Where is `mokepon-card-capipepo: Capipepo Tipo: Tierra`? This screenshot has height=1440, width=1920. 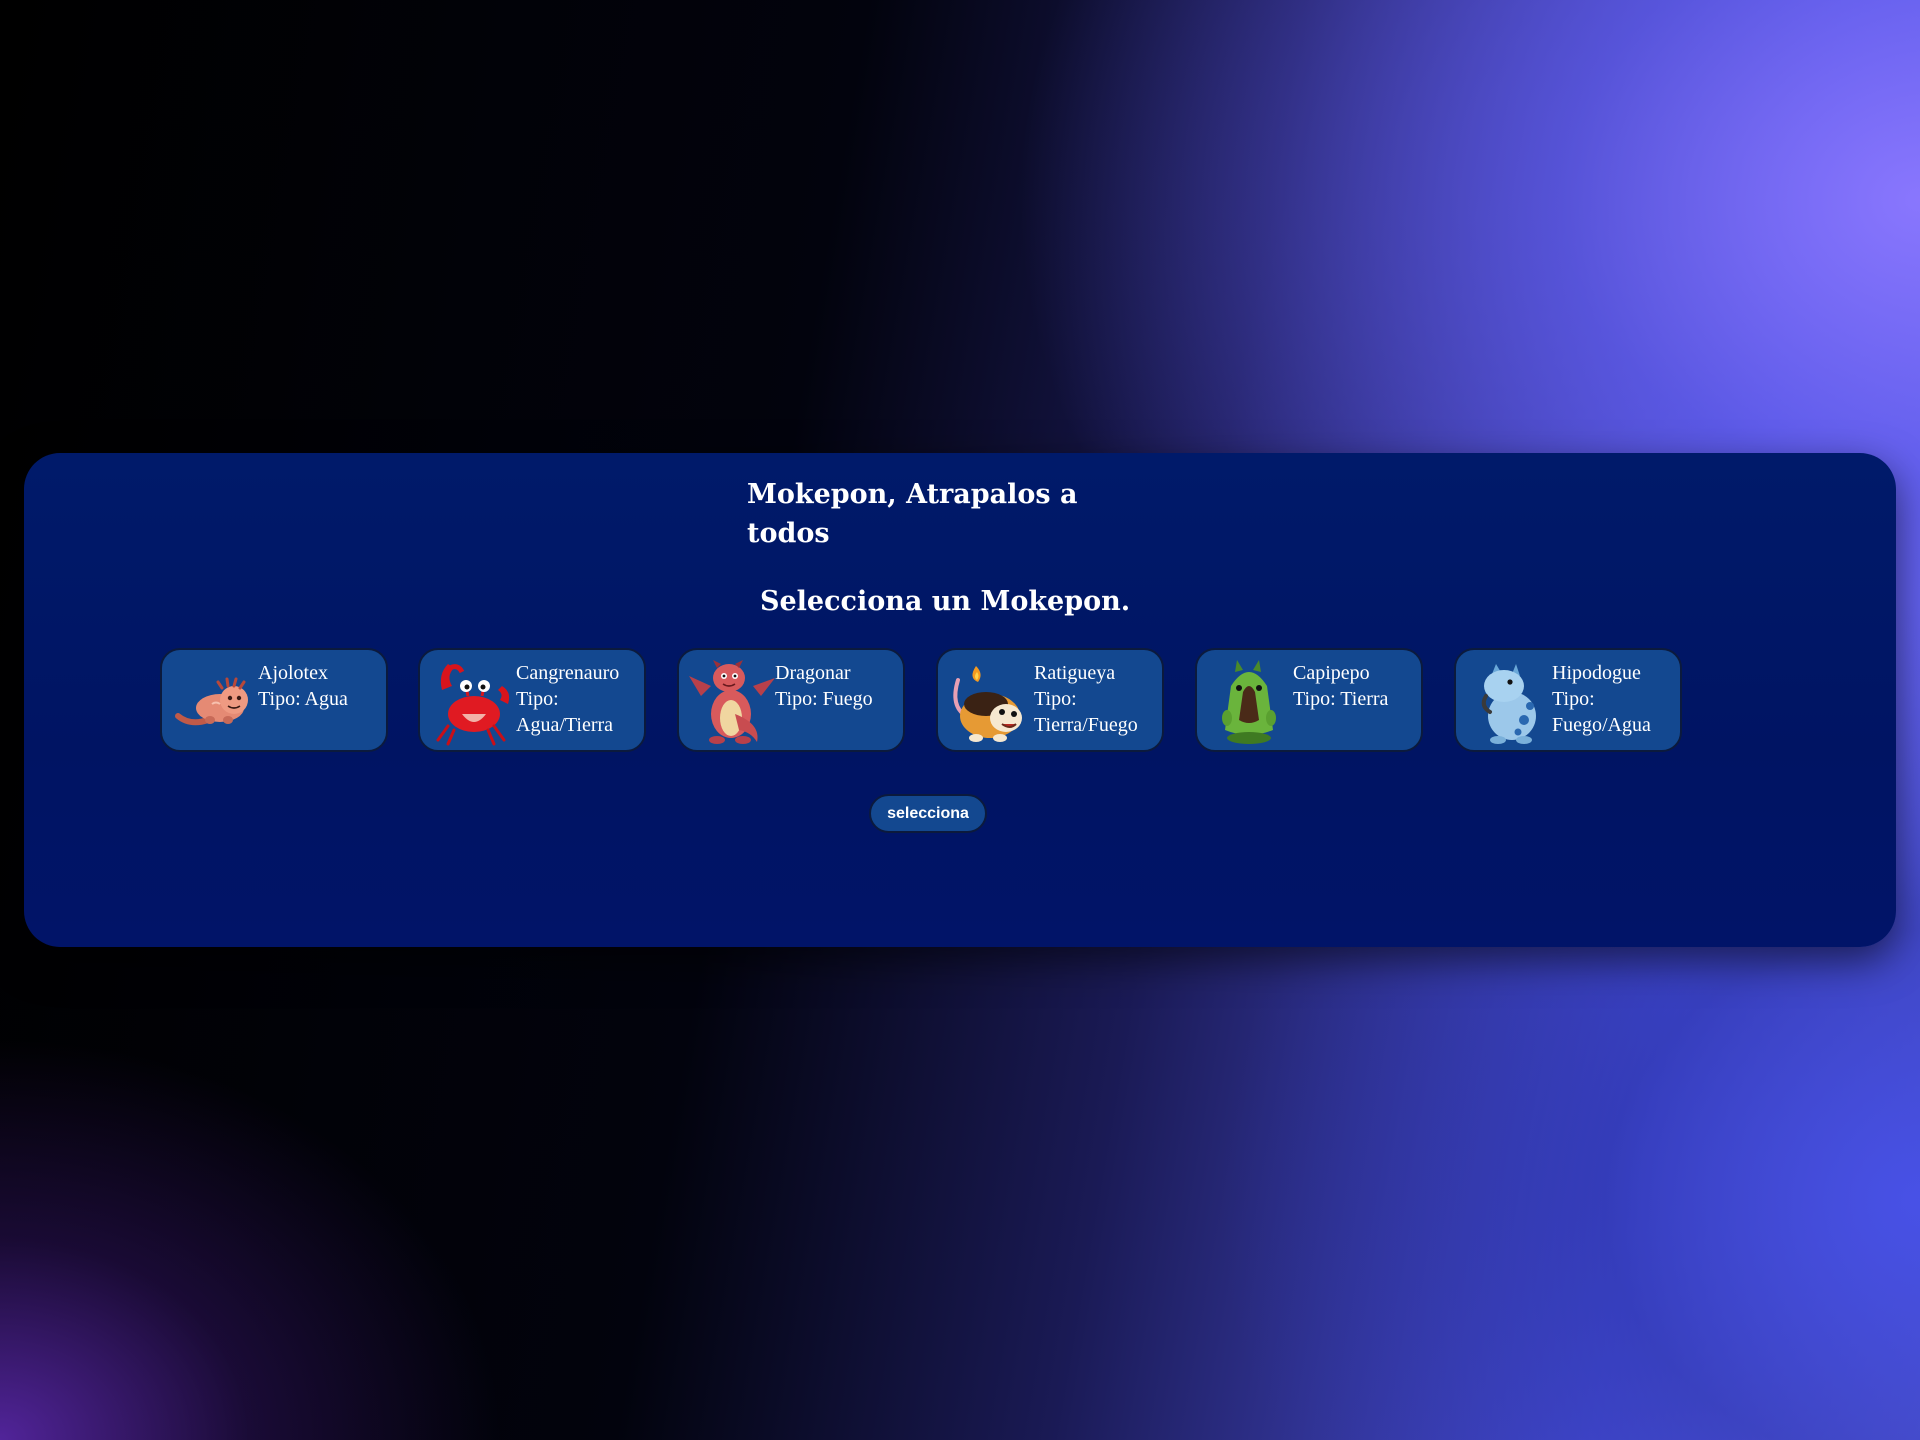
mokepon-card-capipepo: Capipepo Tipo: Tierra is located at coordinates (1309, 700).